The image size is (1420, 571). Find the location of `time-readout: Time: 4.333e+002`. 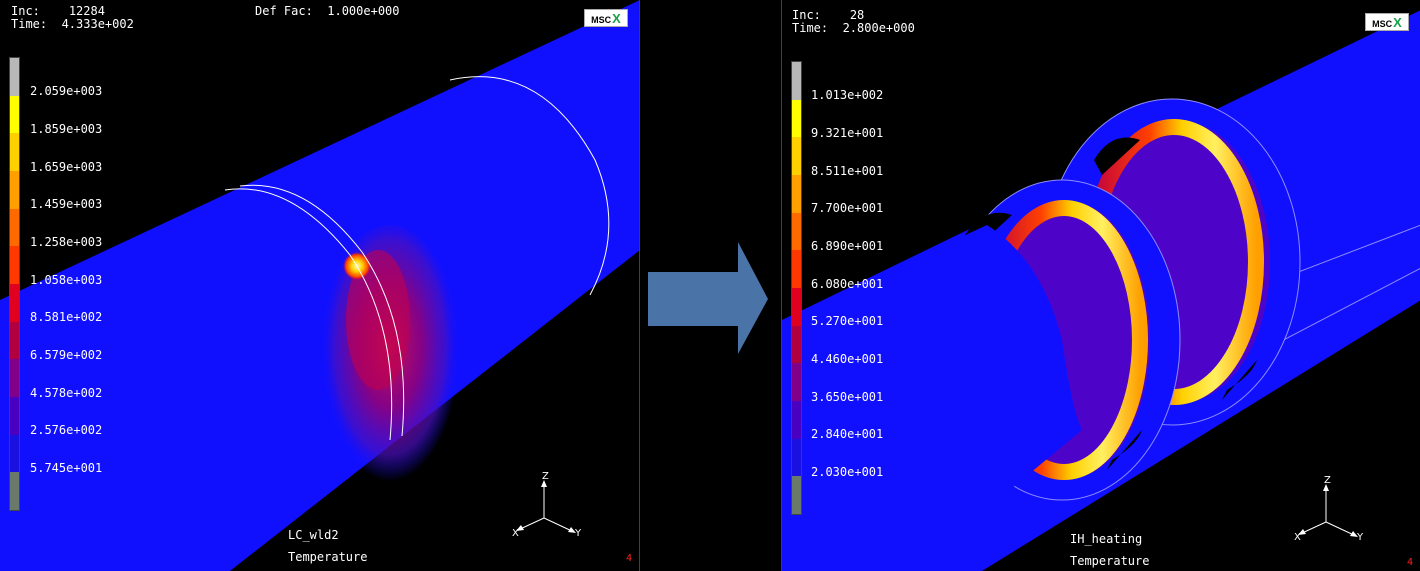

time-readout: Time: 4.333e+002 is located at coordinates (72, 24).